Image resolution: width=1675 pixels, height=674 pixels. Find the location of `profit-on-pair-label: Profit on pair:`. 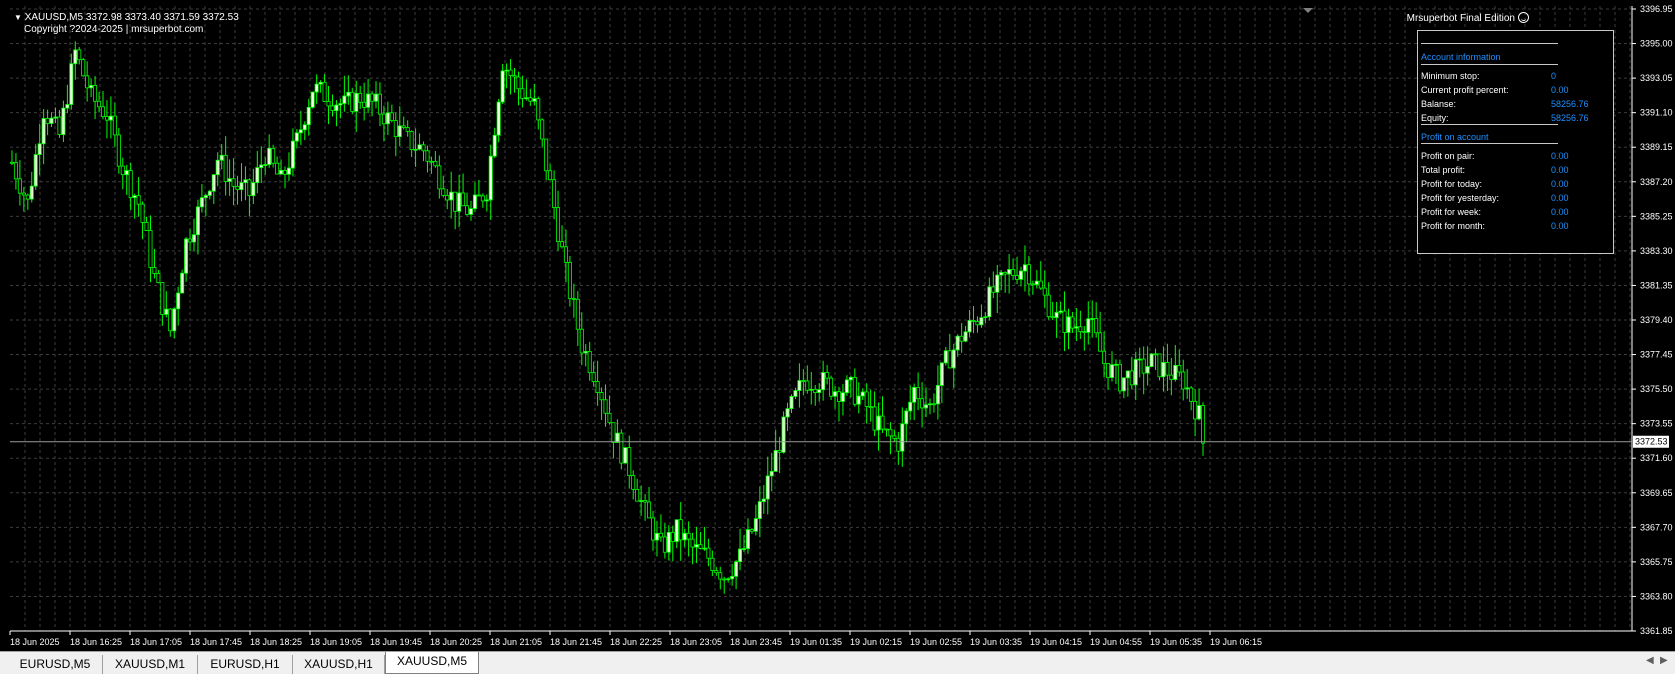

profit-on-pair-label: Profit on pair: is located at coordinates (1448, 156).